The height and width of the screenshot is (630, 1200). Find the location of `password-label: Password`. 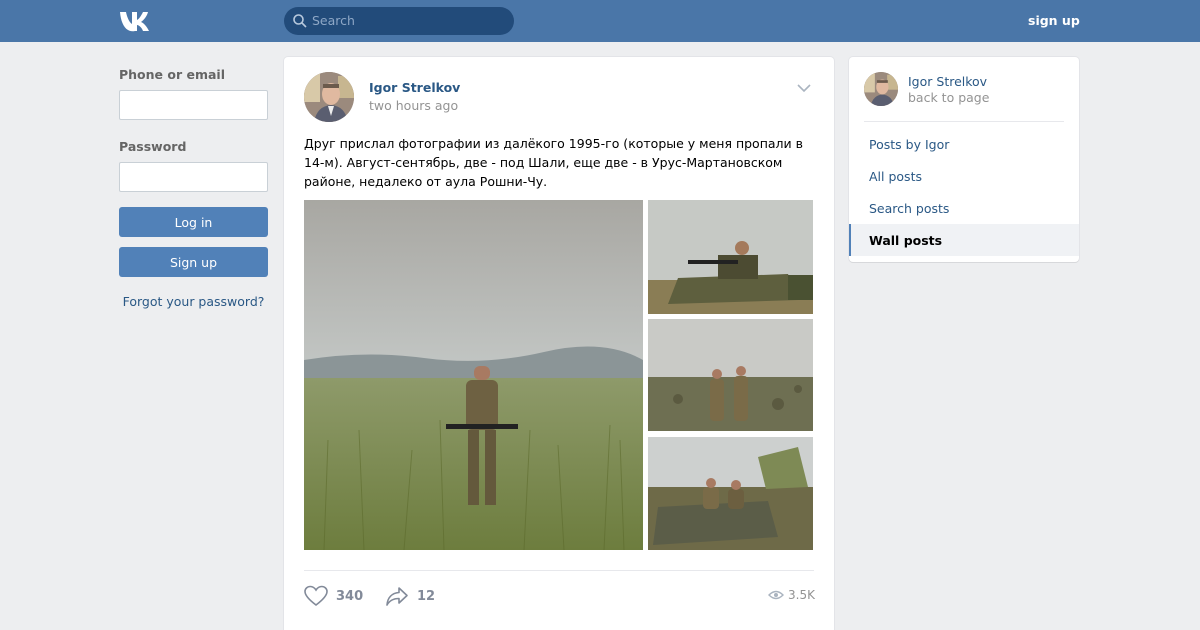

password-label: Password is located at coordinates (153, 146).